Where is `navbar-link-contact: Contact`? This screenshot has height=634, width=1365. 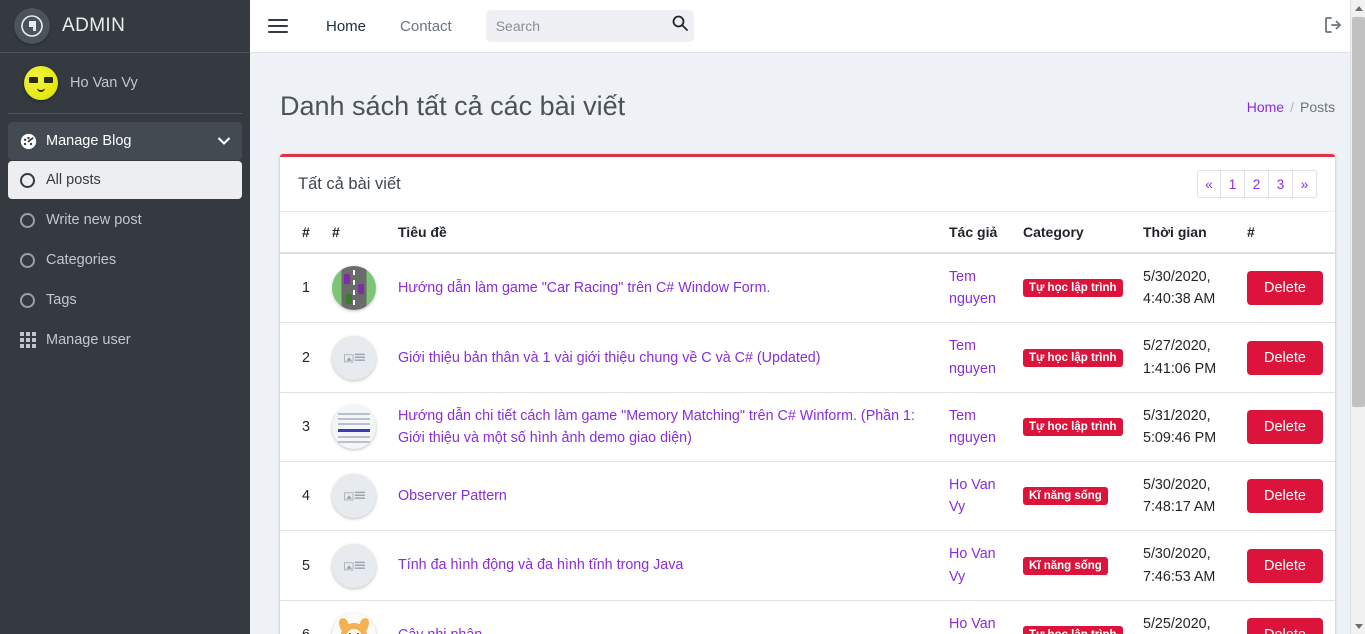
navbar-link-contact: Contact is located at coordinates (426, 26).